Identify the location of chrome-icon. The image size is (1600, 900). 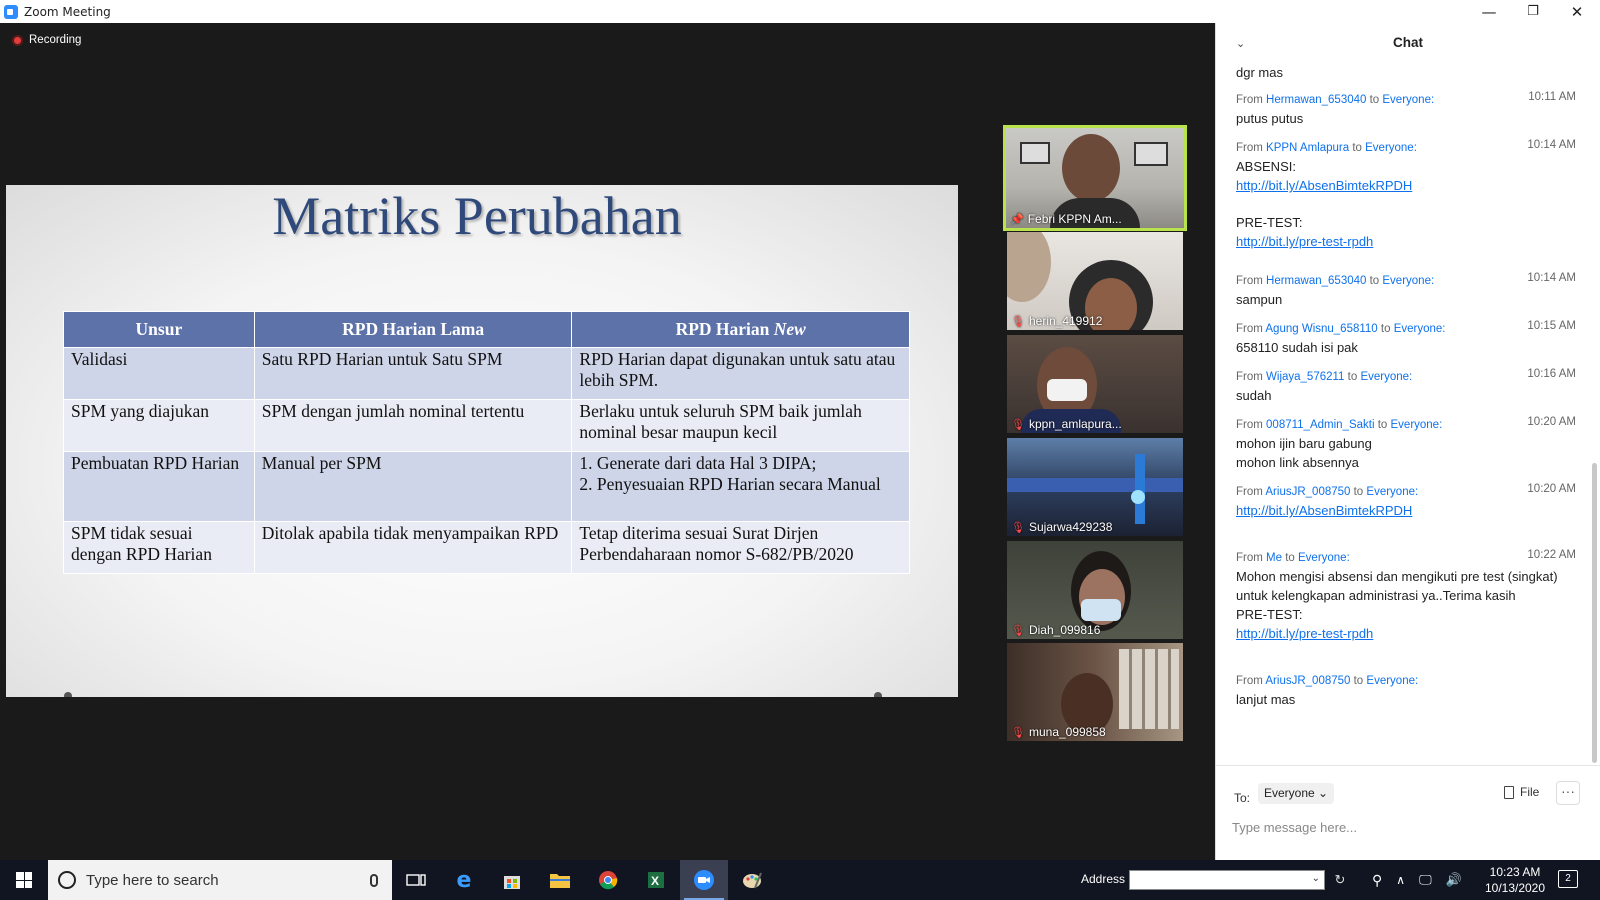
(608, 880).